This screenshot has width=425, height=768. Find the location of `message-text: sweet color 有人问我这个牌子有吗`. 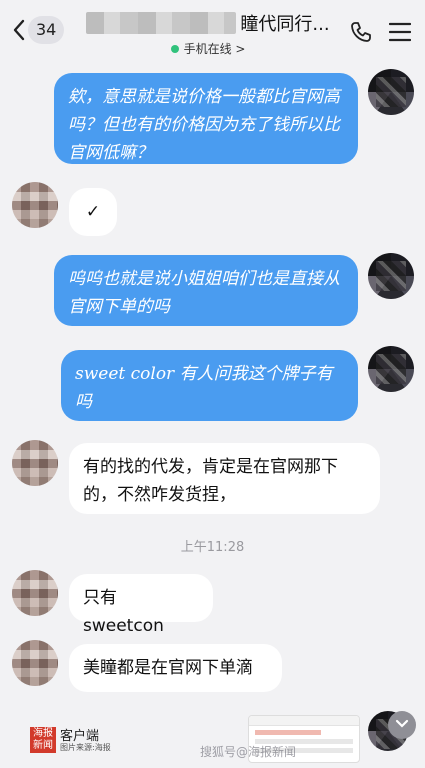

message-text: sweet color 有人问我这个牌子有吗 is located at coordinates (204, 388).